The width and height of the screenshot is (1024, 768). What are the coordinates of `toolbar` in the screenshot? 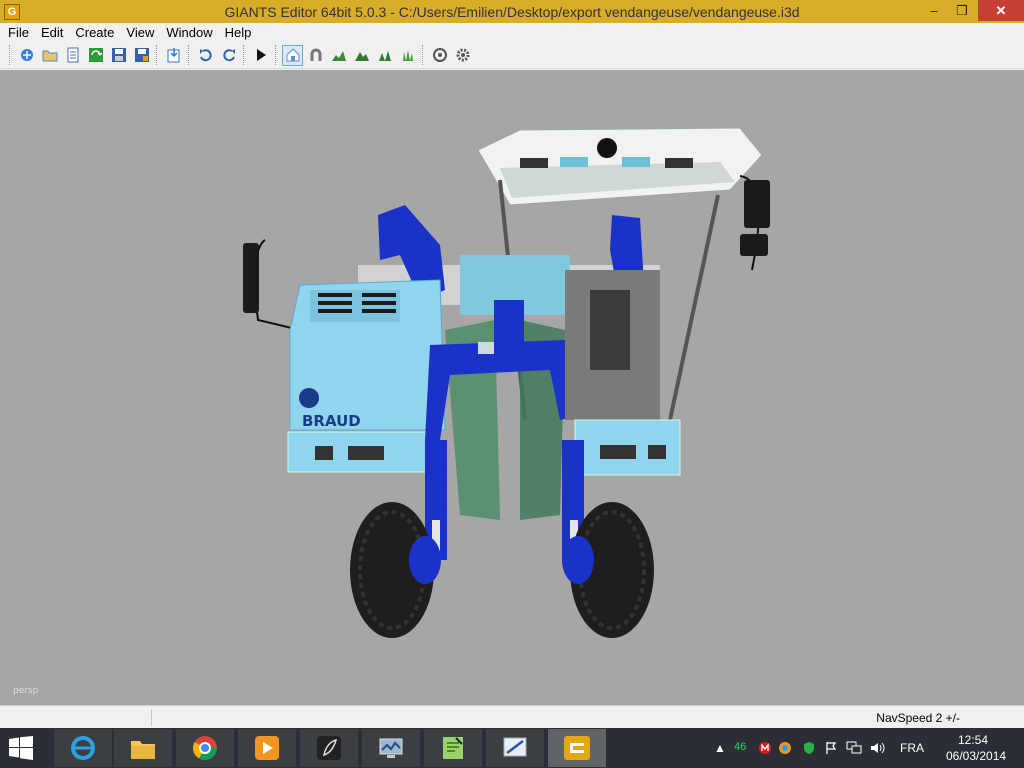 It's located at (512, 55).